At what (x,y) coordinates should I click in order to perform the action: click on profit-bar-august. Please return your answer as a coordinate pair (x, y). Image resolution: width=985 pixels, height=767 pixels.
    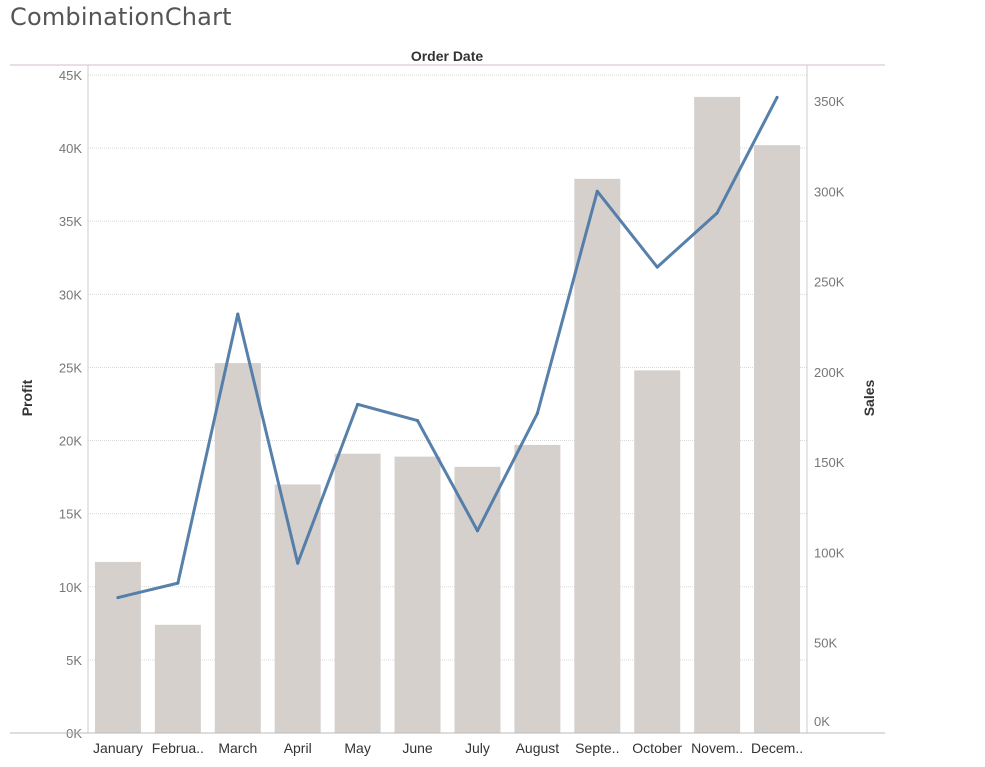
    Looking at the image, I should click on (537, 588).